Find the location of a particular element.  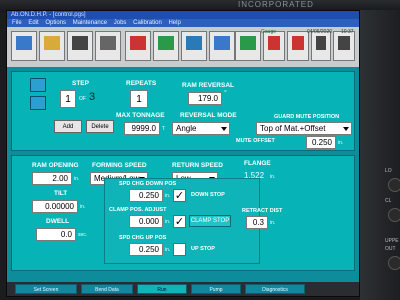

side-button-lo is located at coordinates (394, 185).